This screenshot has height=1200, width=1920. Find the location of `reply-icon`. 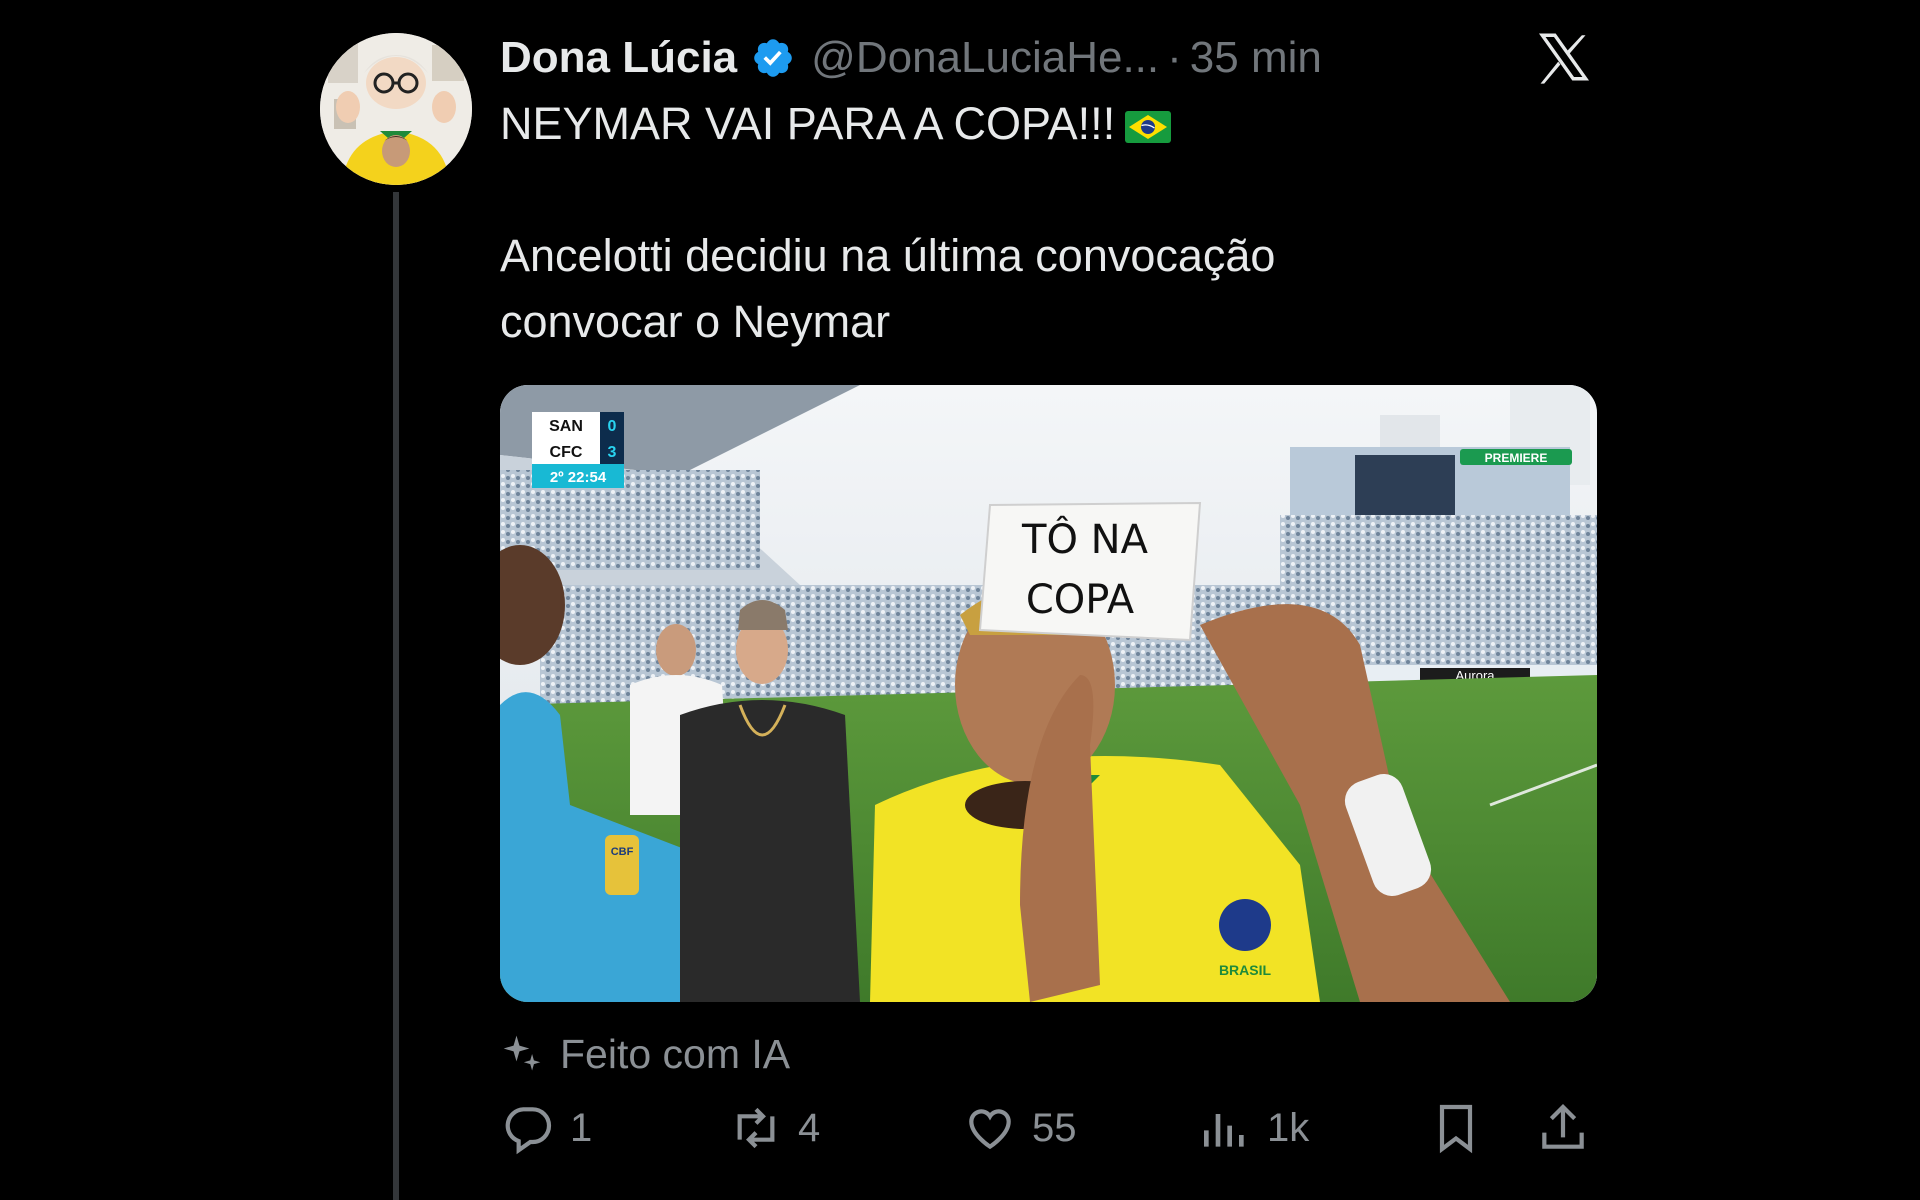

reply-icon is located at coordinates (528, 1131).